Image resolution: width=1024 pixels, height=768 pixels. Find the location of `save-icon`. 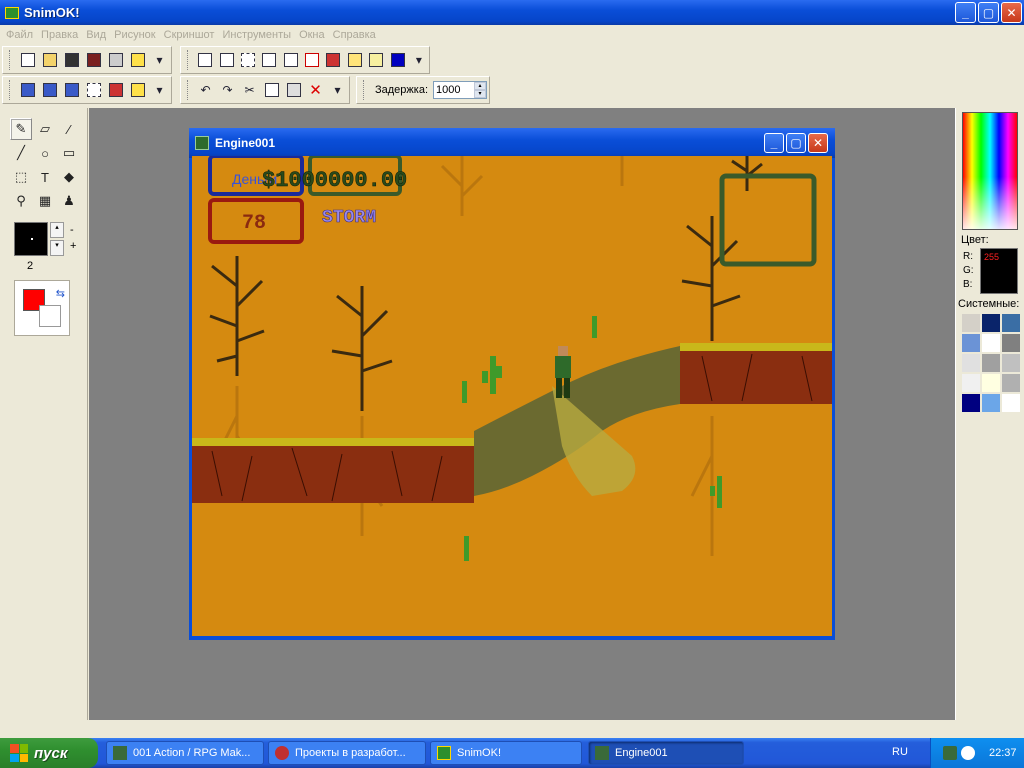

save-icon is located at coordinates (71, 60).